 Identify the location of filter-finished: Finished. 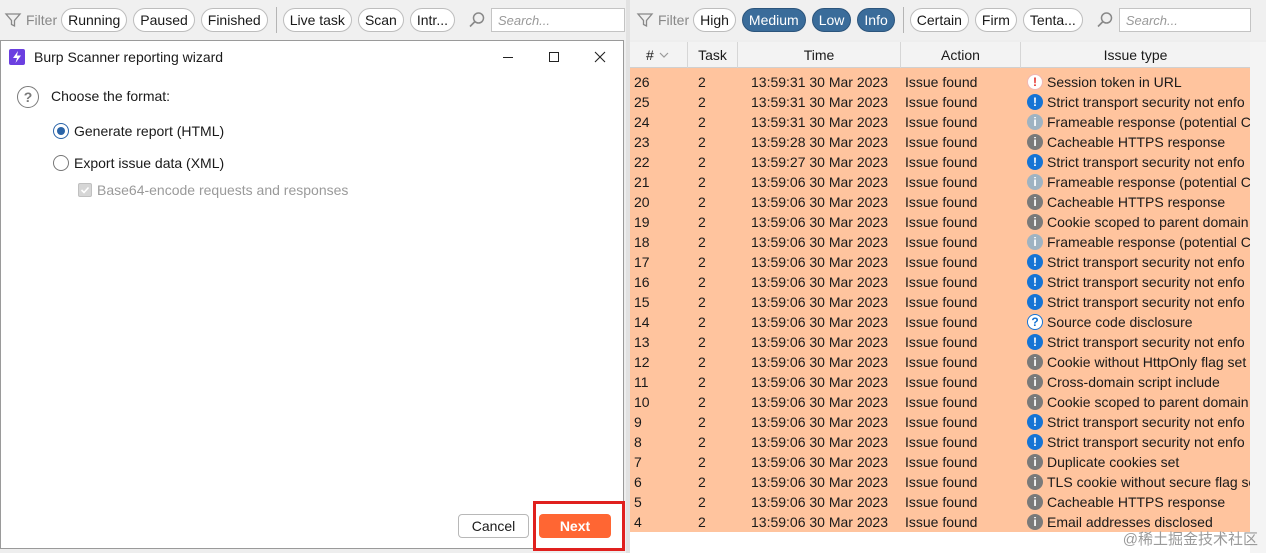
(234, 20).